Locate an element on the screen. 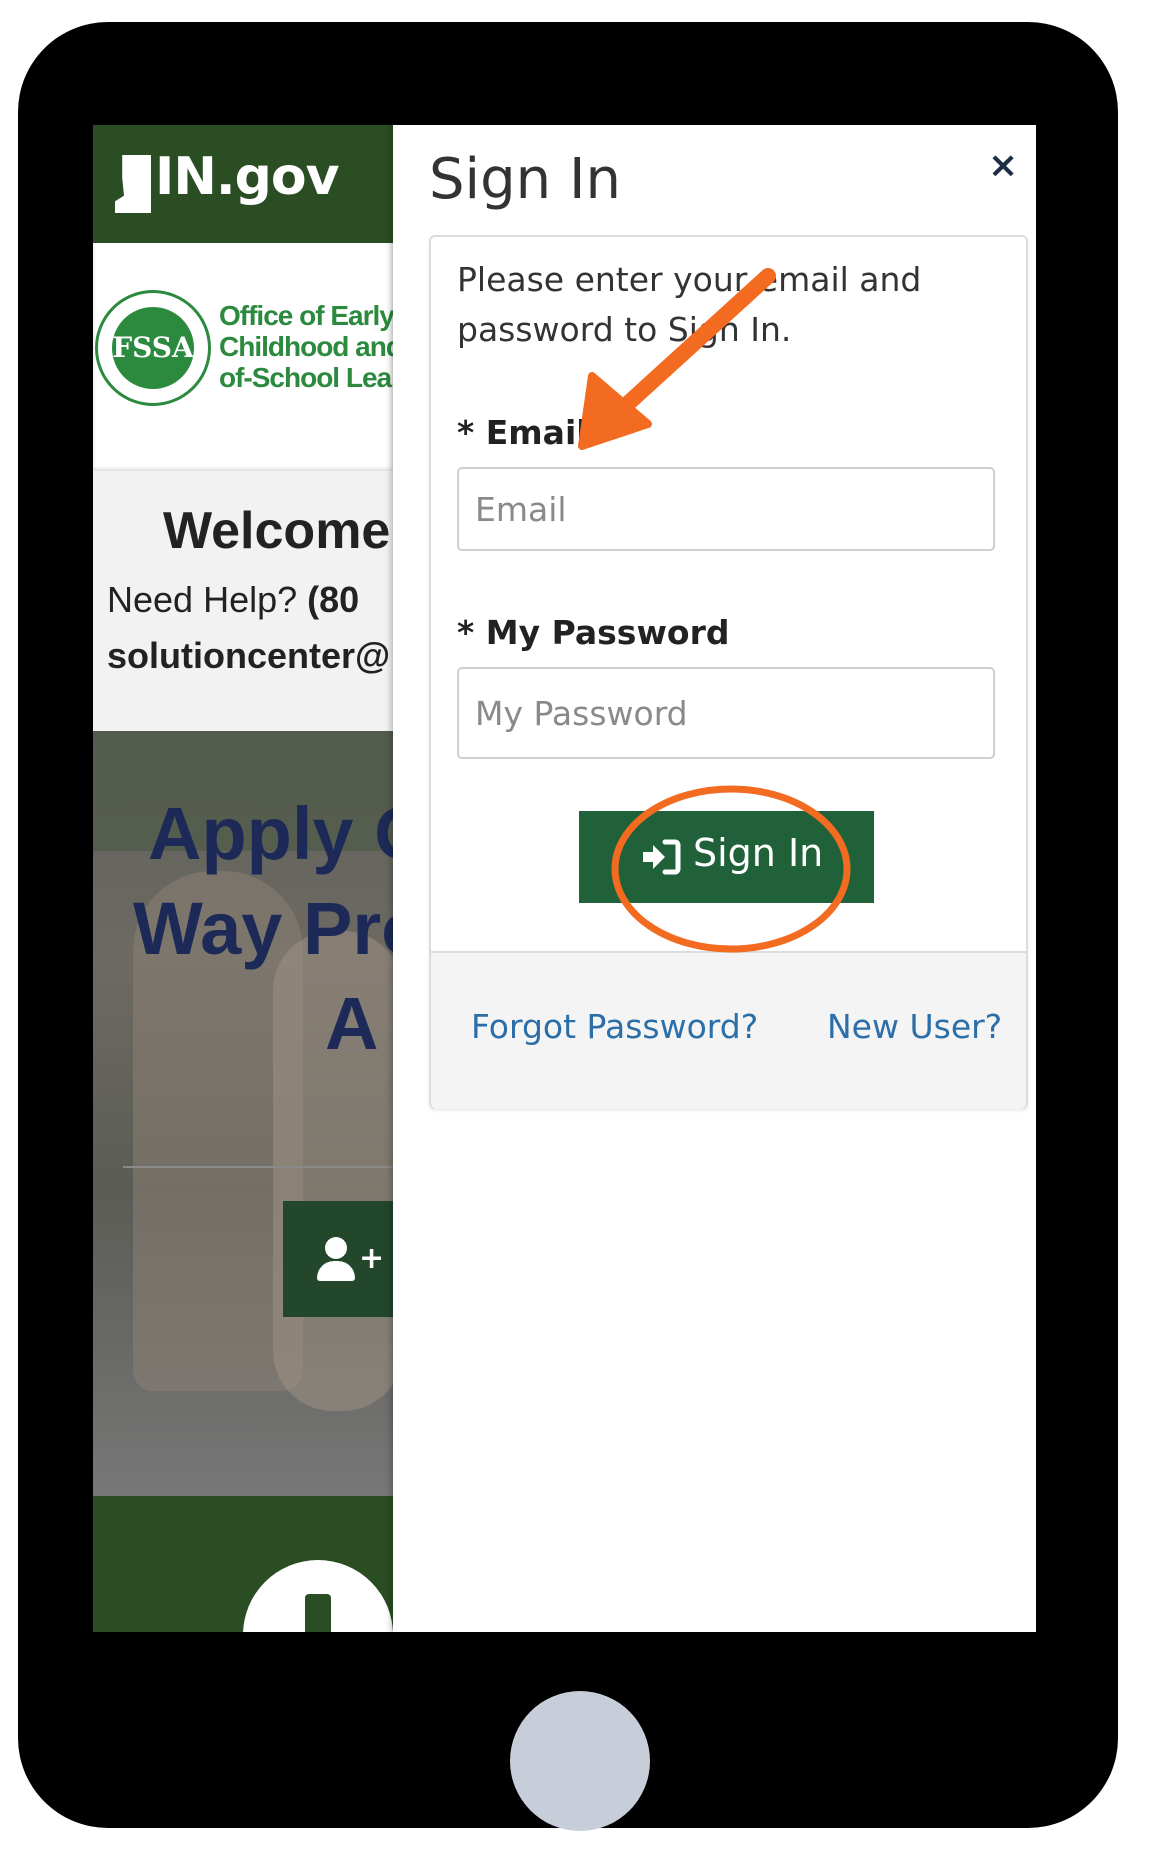  help-line: Need Help? (80 is located at coordinates (233, 599).